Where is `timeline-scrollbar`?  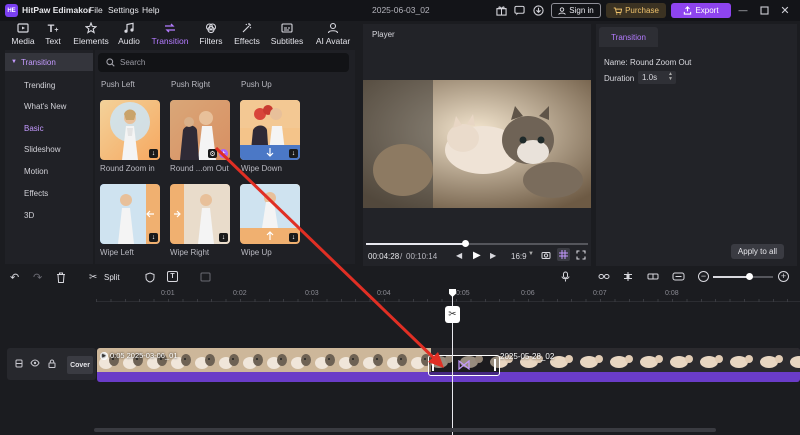
timeline-scrollbar is located at coordinates (405, 430).